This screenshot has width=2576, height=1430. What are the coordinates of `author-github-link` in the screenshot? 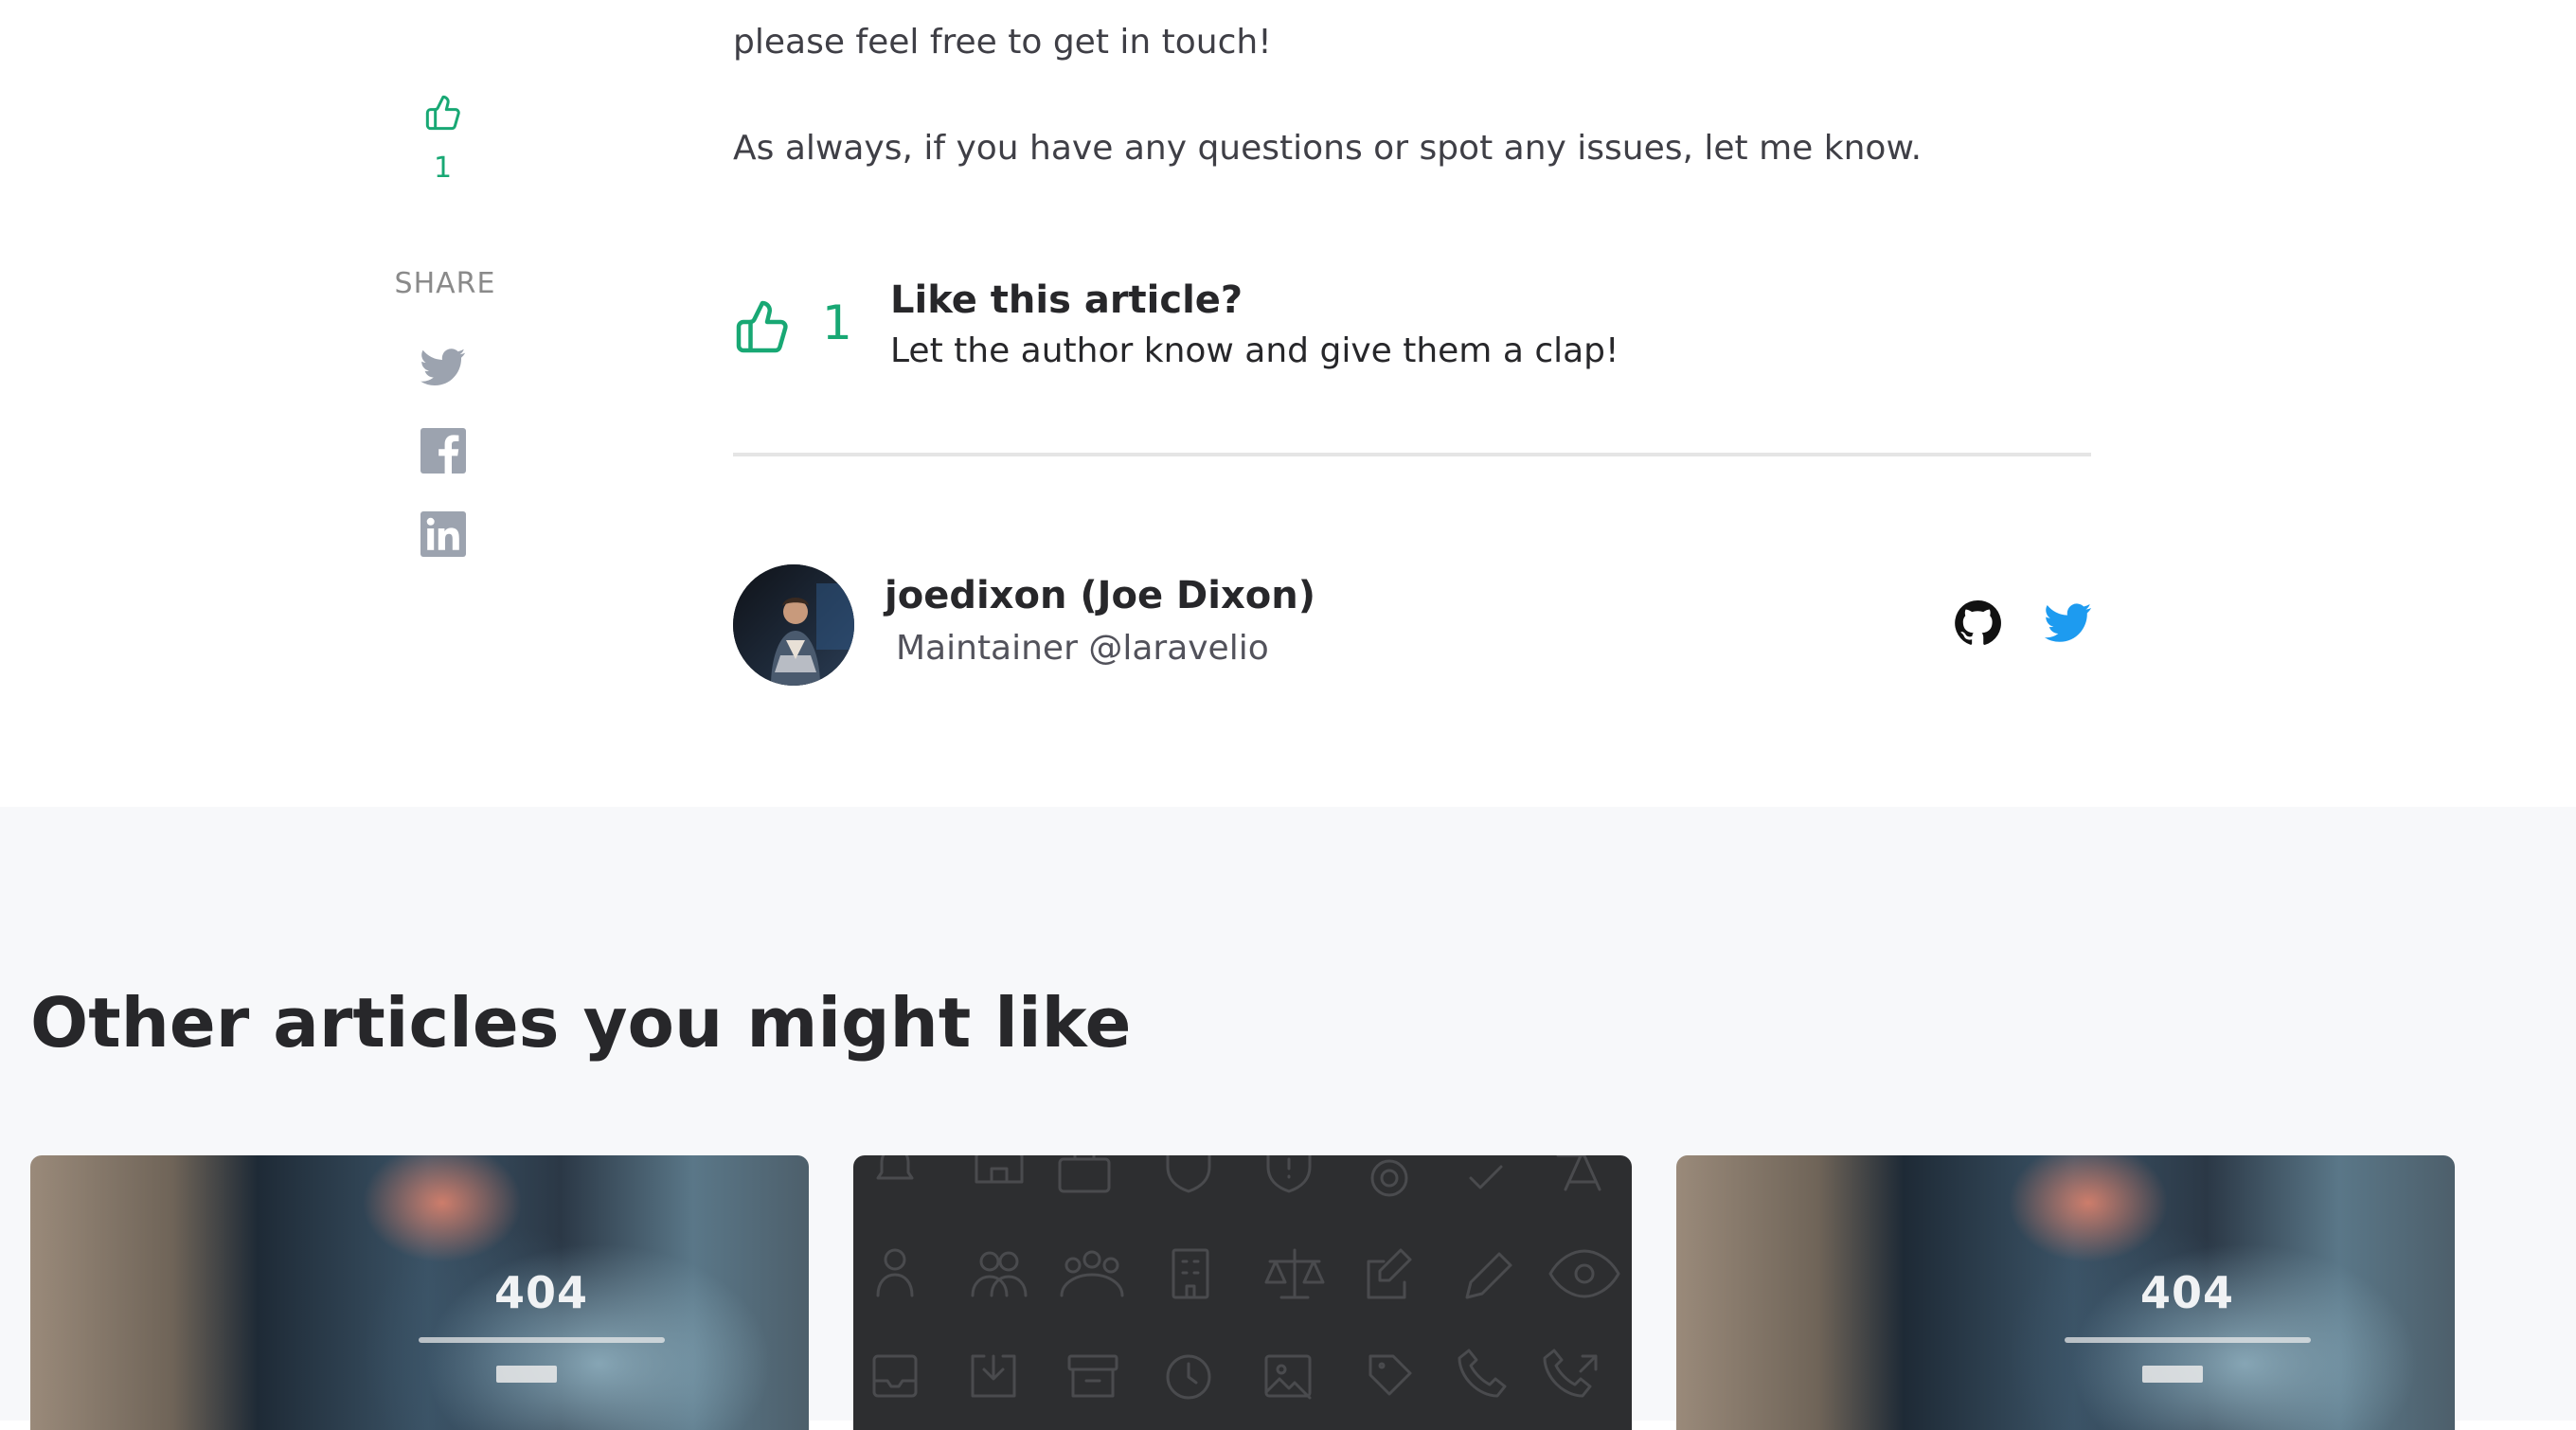 It's located at (1977, 623).